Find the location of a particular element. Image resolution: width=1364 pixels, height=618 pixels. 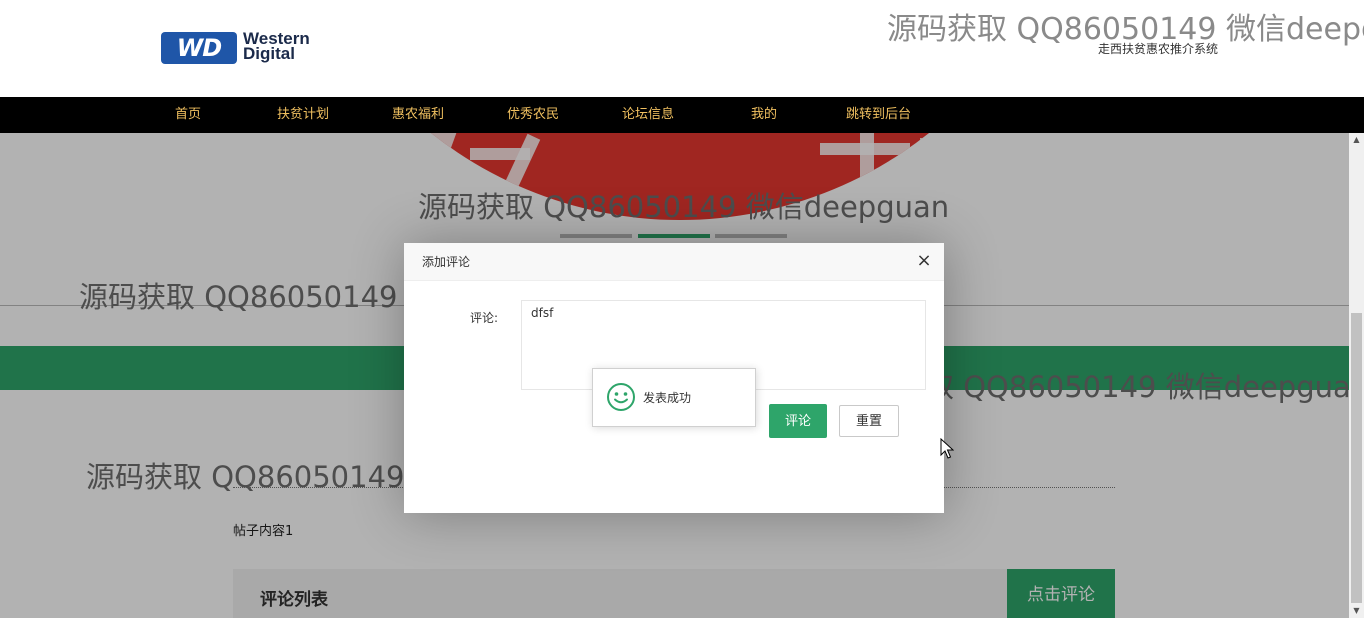

success-toast: 发表成功 is located at coordinates (674, 397).